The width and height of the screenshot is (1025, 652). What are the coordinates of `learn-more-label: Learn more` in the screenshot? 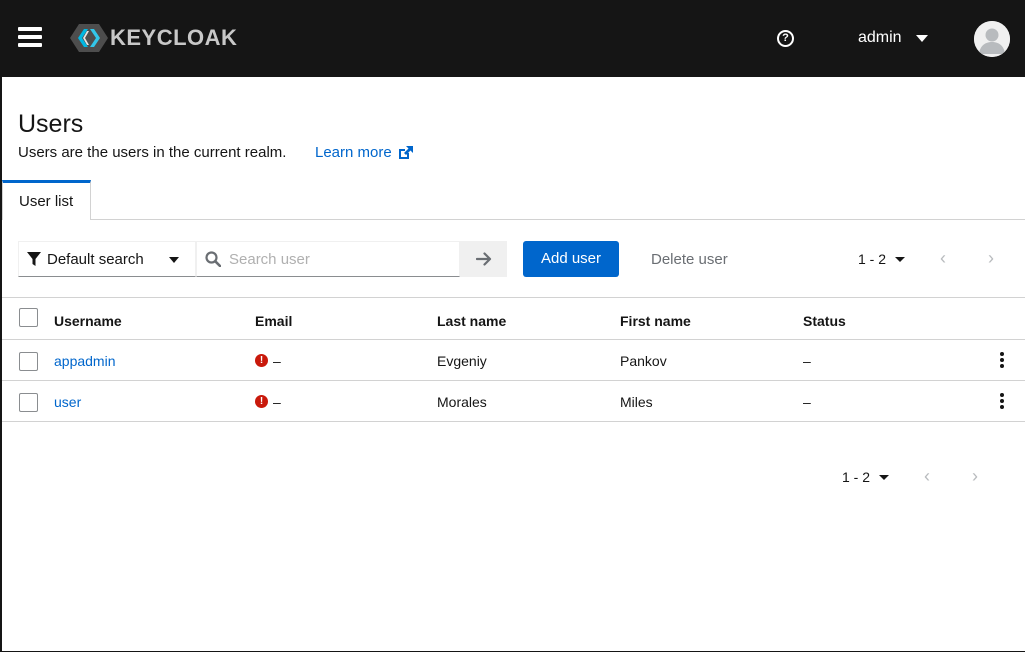 It's located at (353, 152).